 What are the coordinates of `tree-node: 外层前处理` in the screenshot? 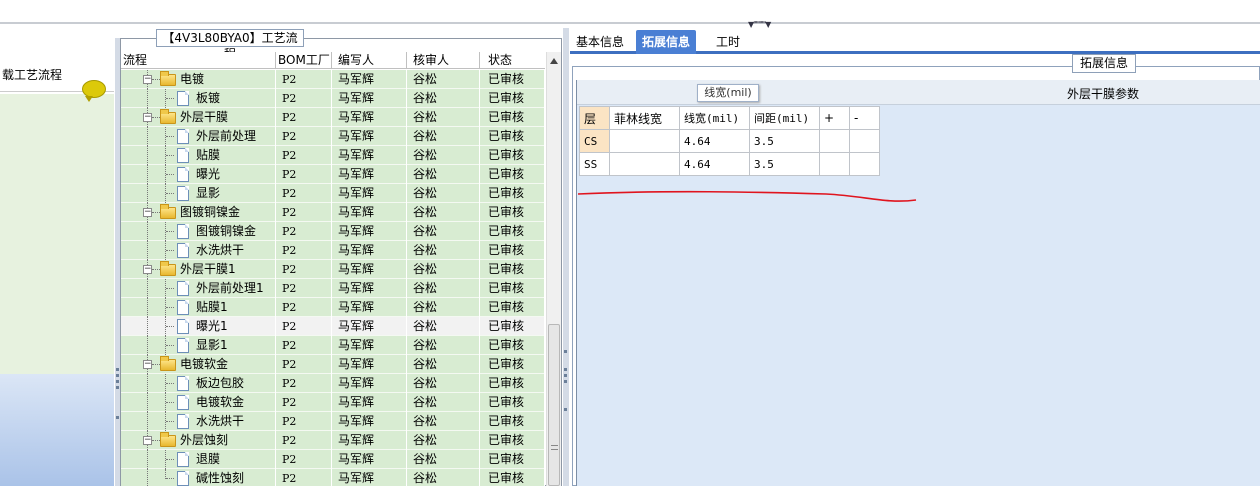 It's located at (198, 136).